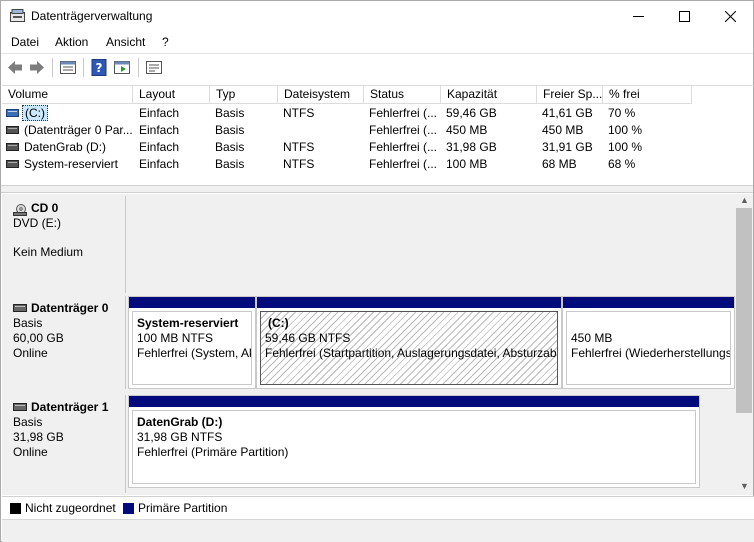 The image size is (754, 542). What do you see at coordinates (638, 16) in the screenshot?
I see `minimize-button` at bounding box center [638, 16].